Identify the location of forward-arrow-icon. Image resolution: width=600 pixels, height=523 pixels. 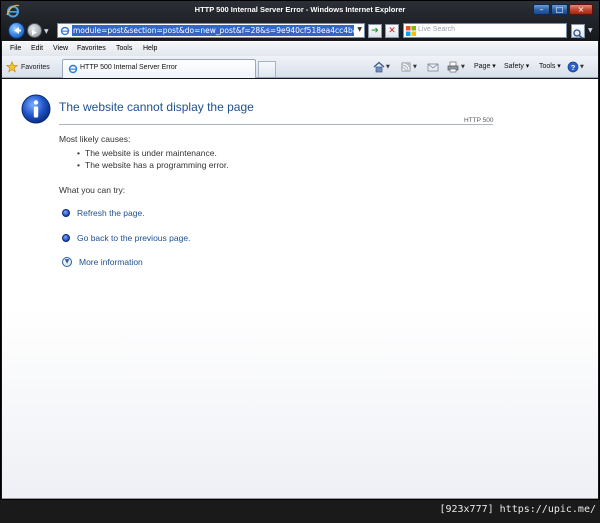
(34, 32).